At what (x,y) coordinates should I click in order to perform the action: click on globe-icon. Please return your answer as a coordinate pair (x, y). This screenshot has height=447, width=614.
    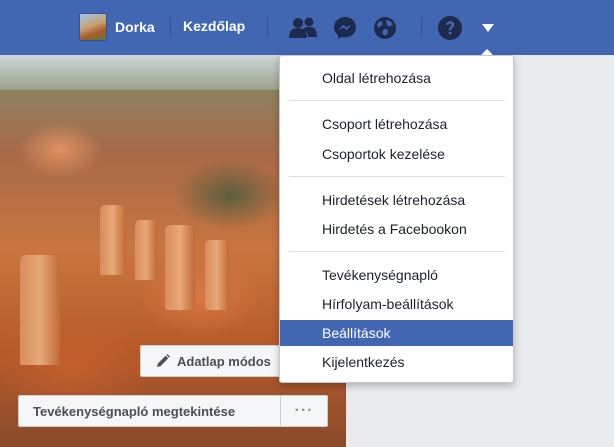
    Looking at the image, I should click on (385, 28).